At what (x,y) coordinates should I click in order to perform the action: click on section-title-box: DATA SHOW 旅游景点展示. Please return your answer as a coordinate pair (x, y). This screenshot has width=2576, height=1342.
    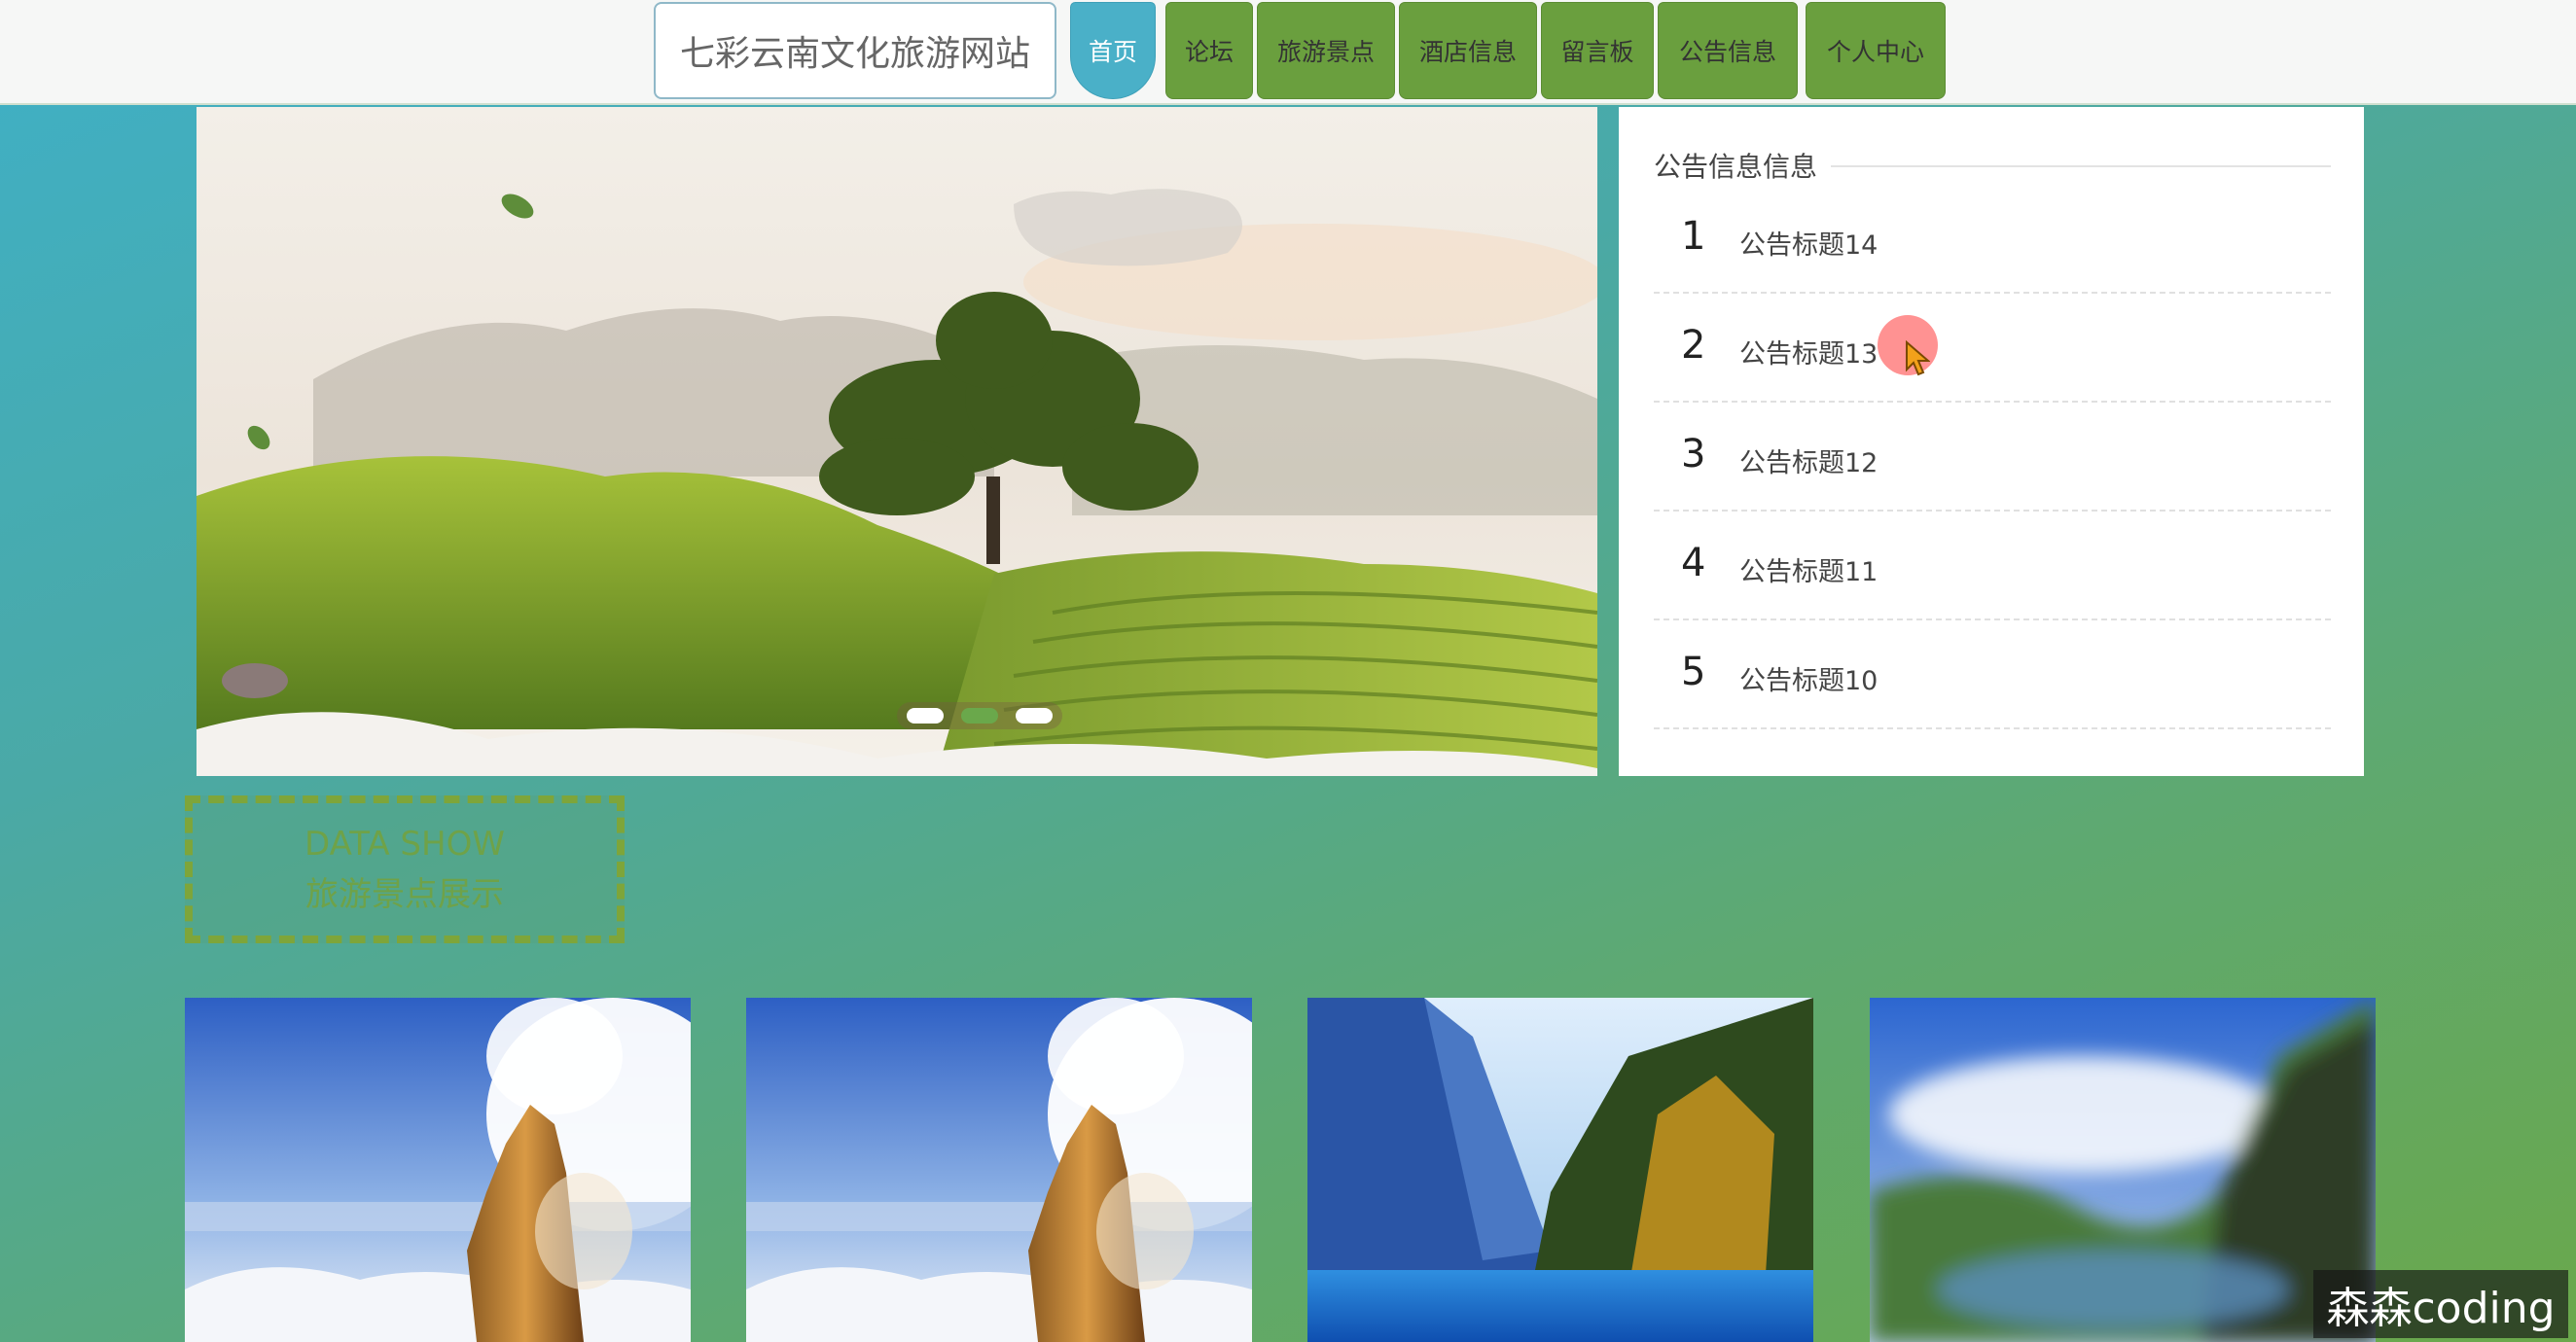
    Looking at the image, I should click on (405, 869).